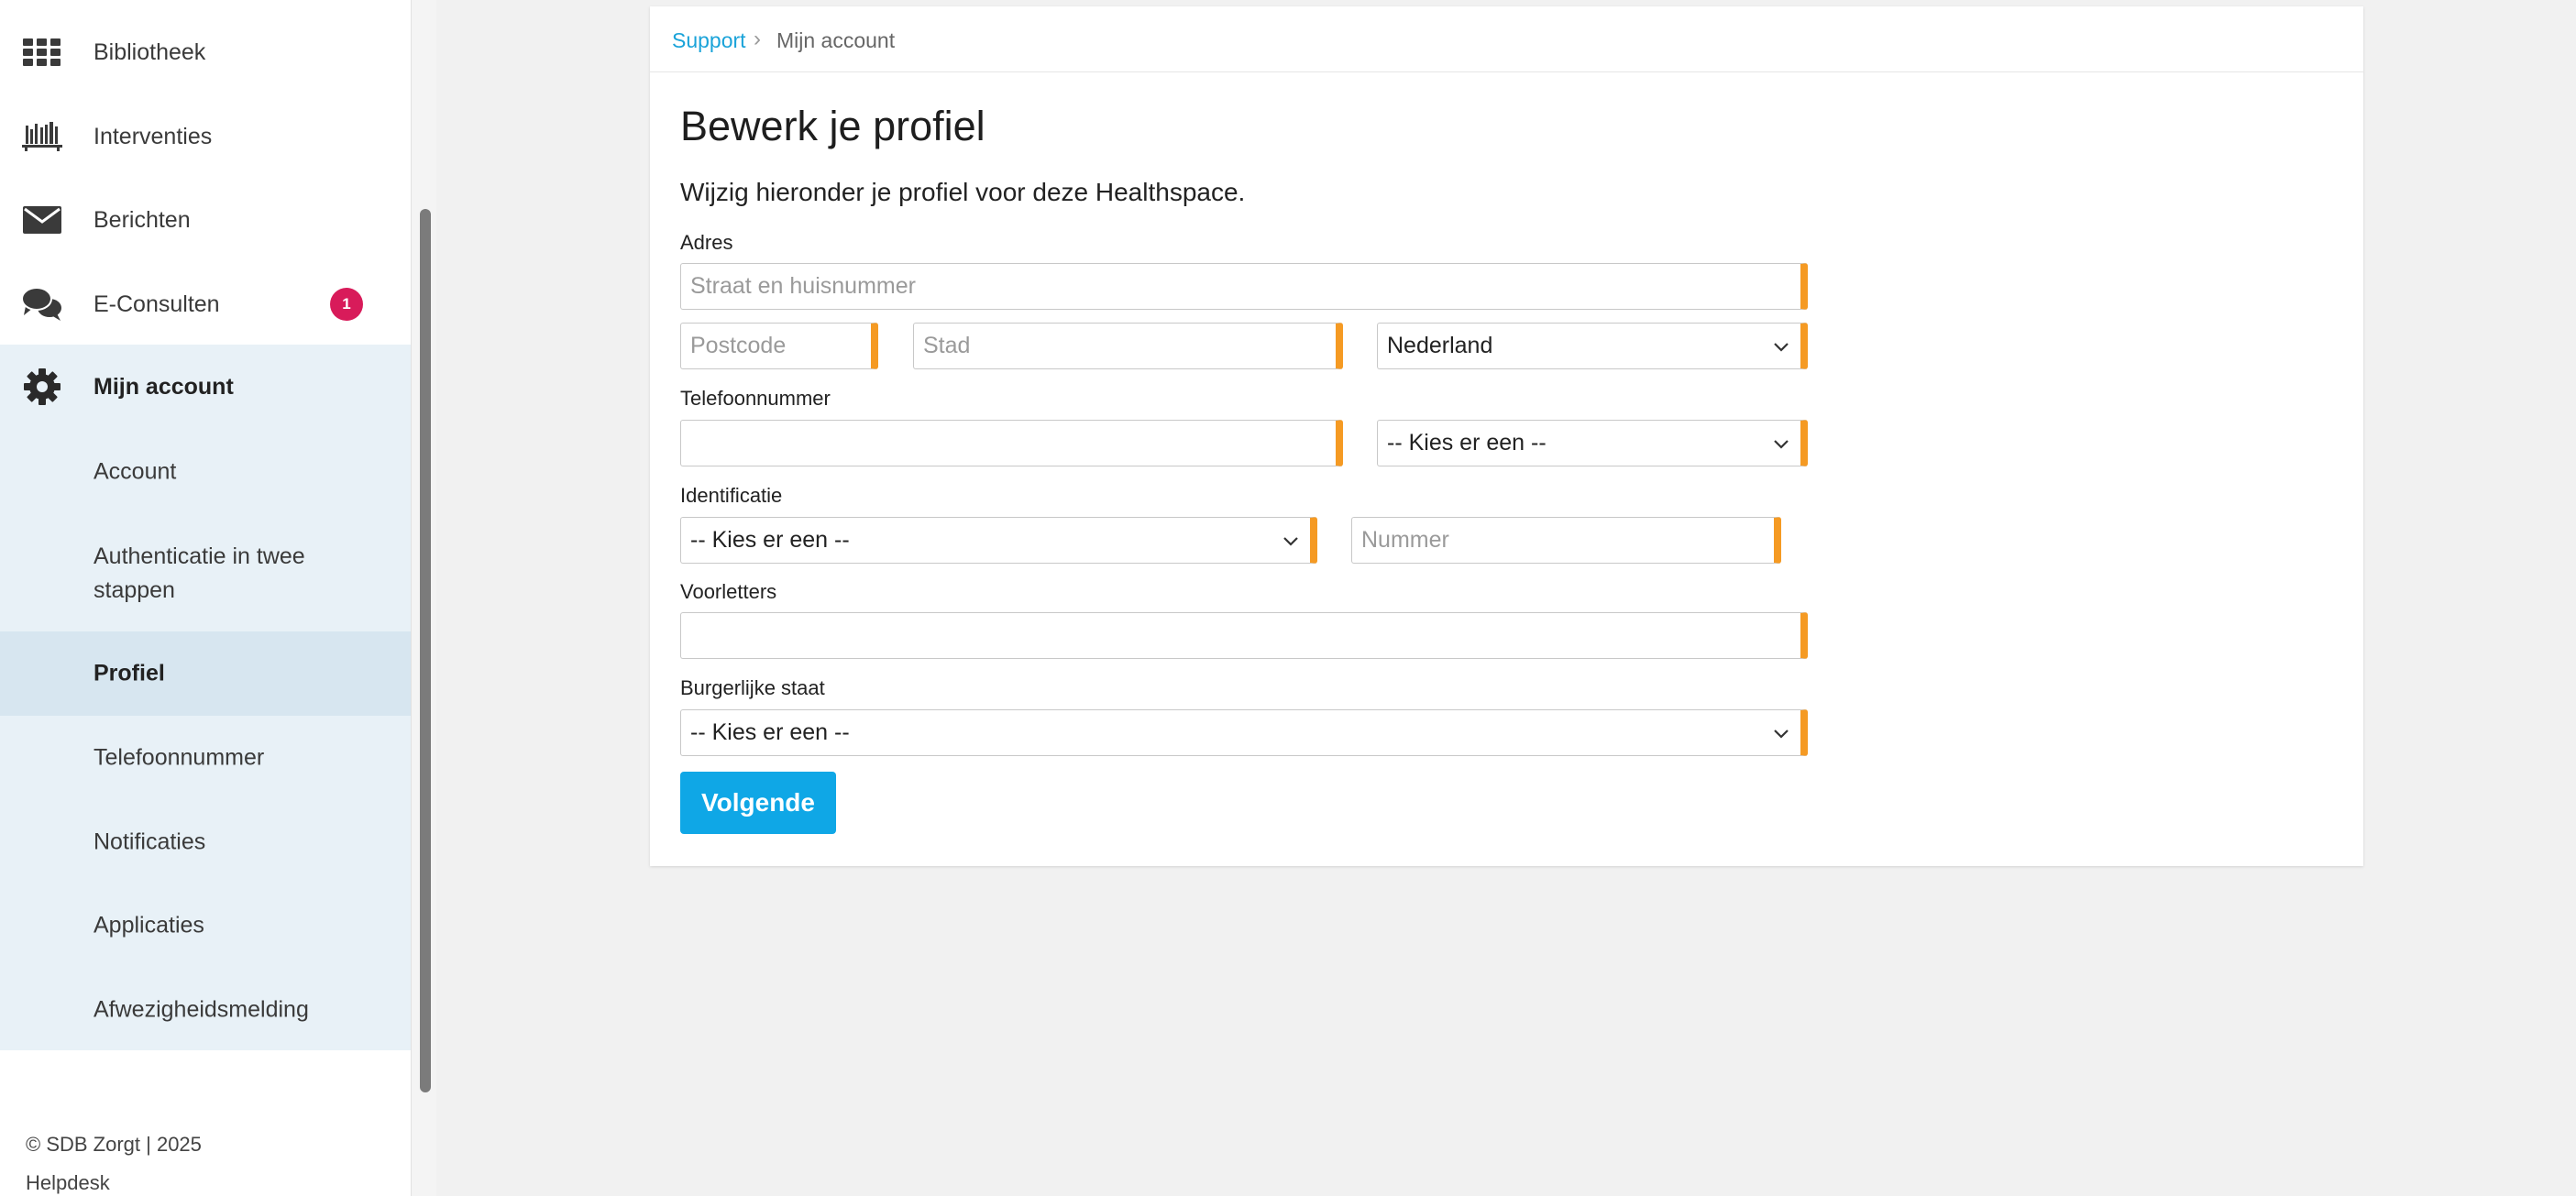 The height and width of the screenshot is (1196, 2576). I want to click on nav-label: E-Consulten, so click(157, 304).